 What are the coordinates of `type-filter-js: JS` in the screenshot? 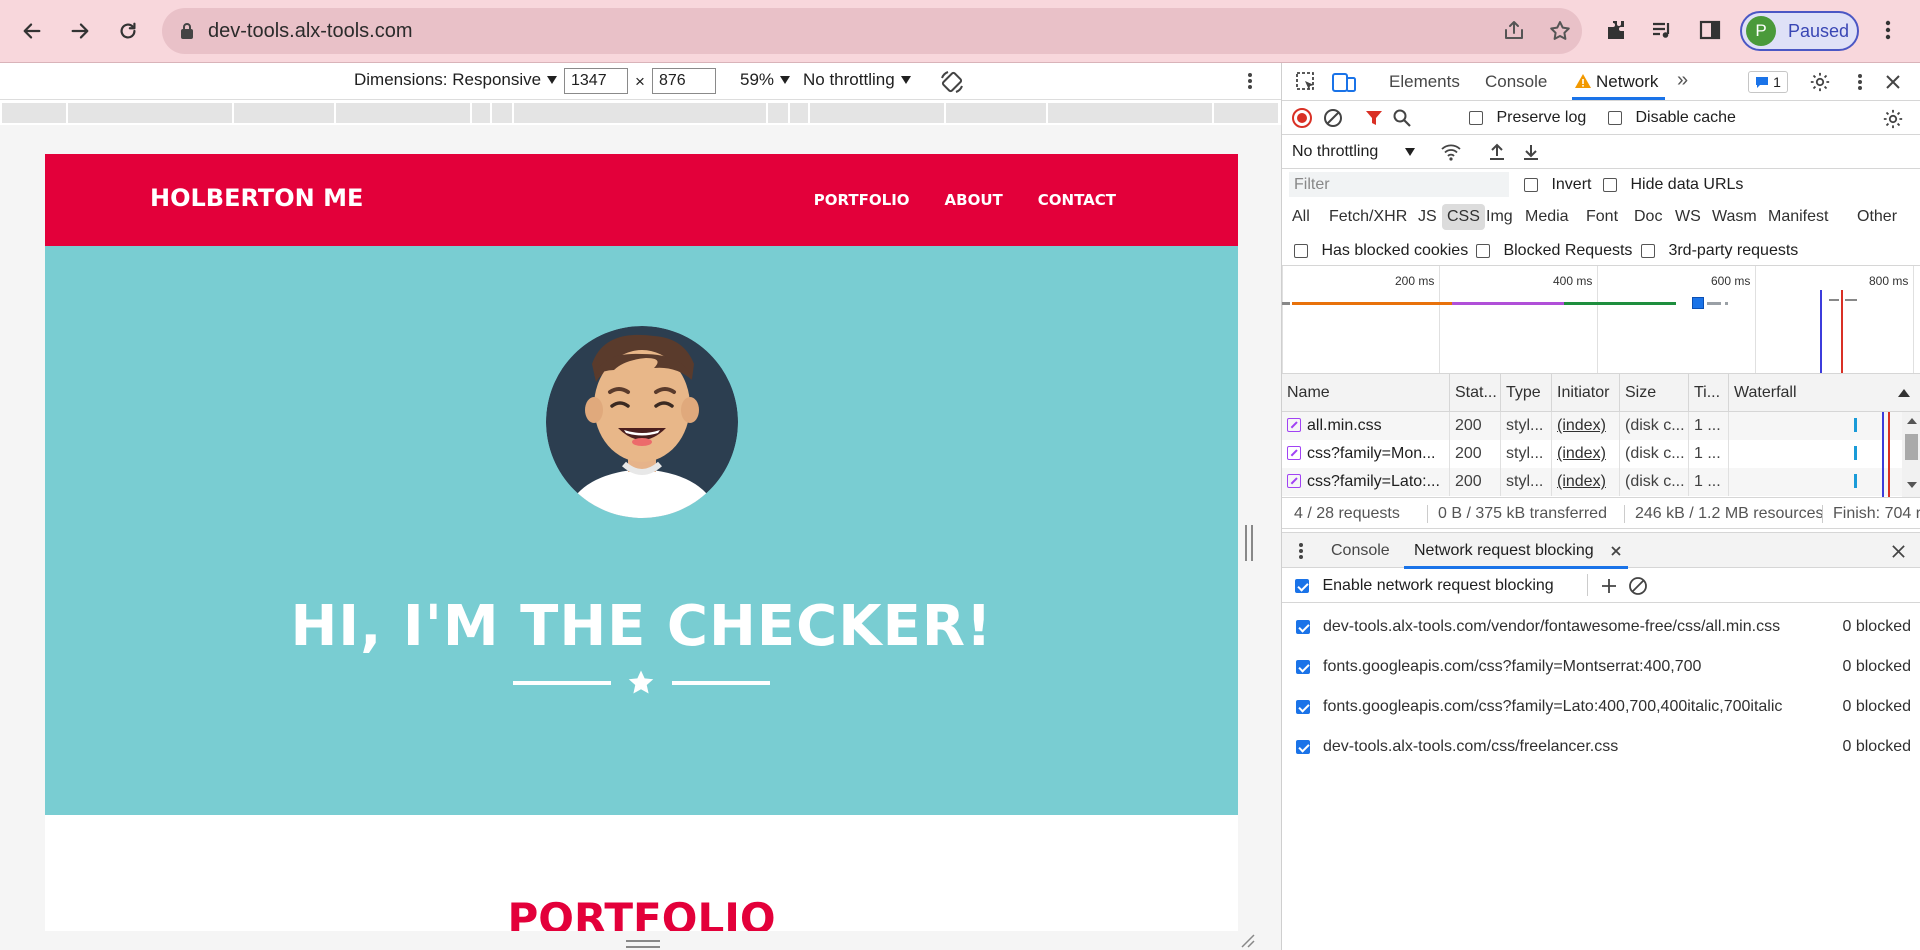 It's located at (1427, 217).